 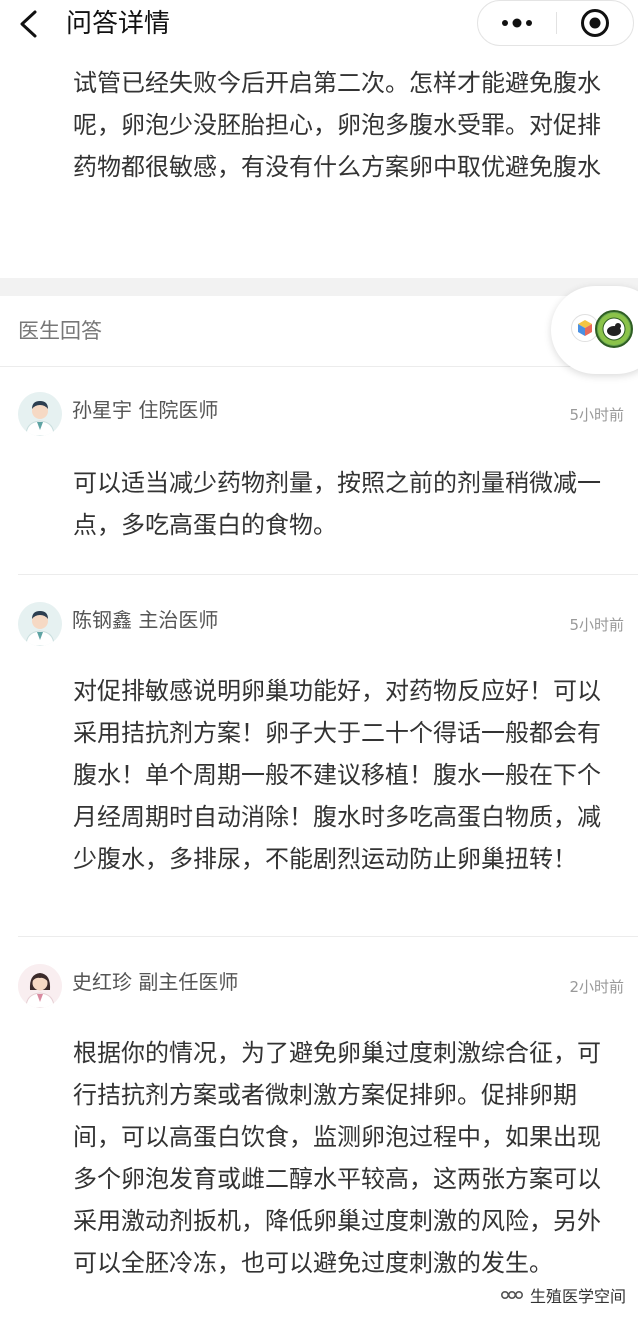 What do you see at coordinates (578, 1296) in the screenshot?
I see `watermark-text: 生殖医学空间` at bounding box center [578, 1296].